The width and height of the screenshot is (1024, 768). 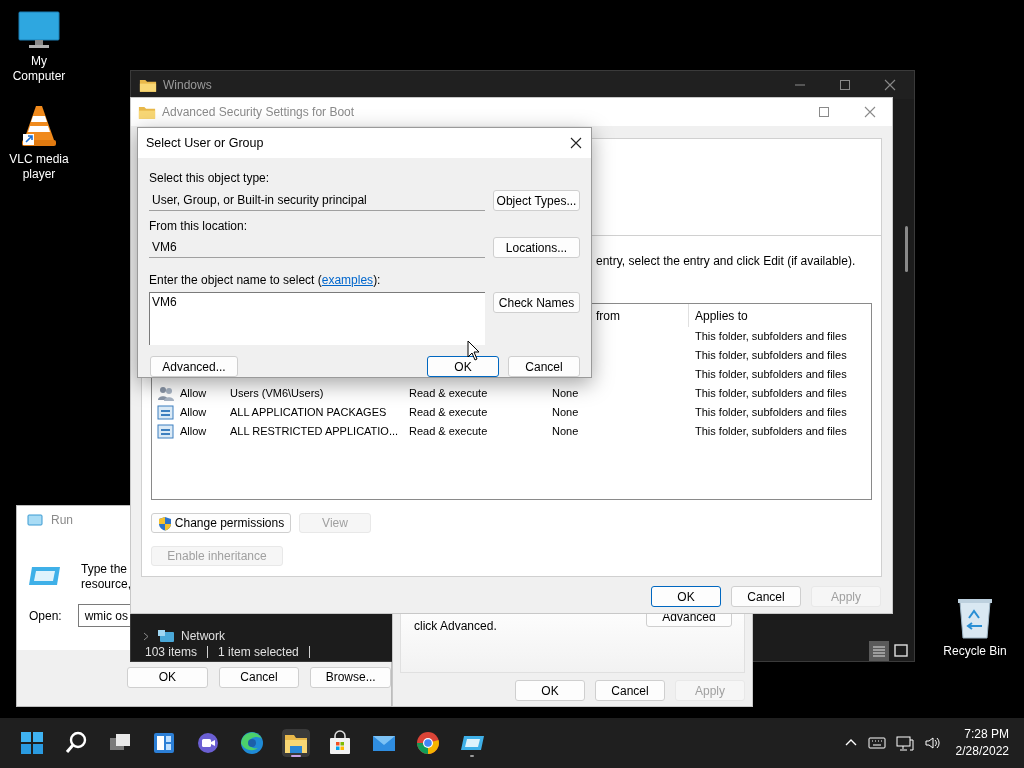 What do you see at coordinates (876, 743) in the screenshot?
I see `keyboard-icon` at bounding box center [876, 743].